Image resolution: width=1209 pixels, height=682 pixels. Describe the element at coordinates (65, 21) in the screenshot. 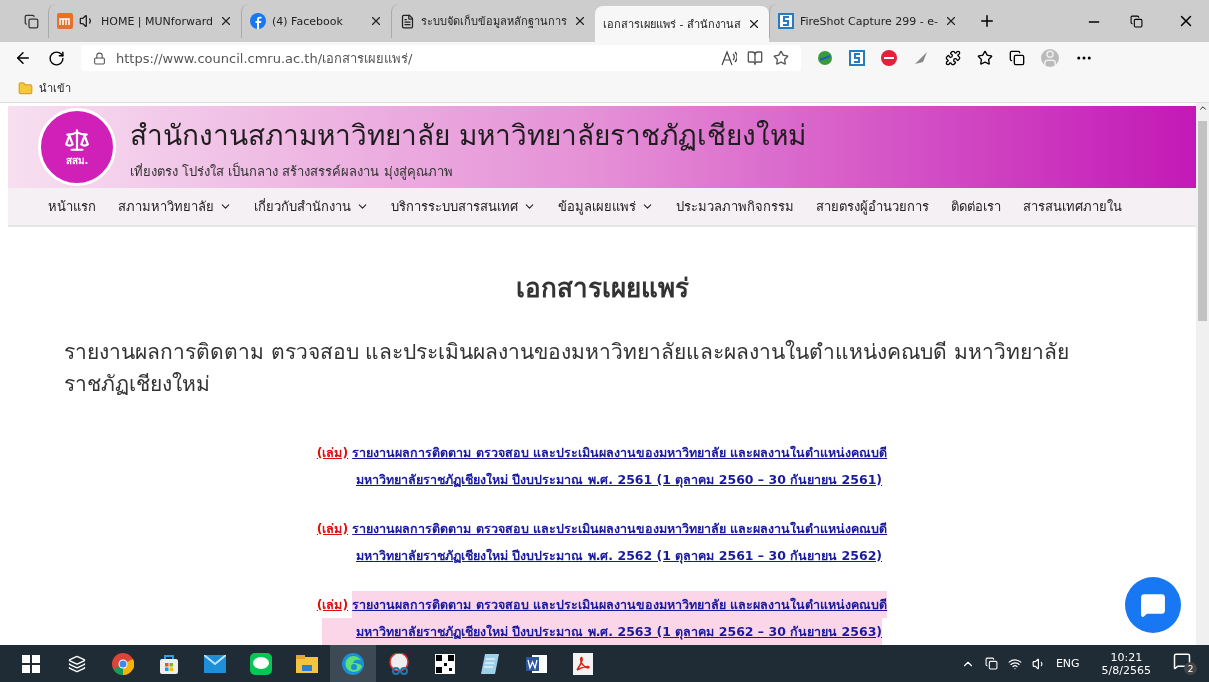

I see `m-logo-icon` at that location.